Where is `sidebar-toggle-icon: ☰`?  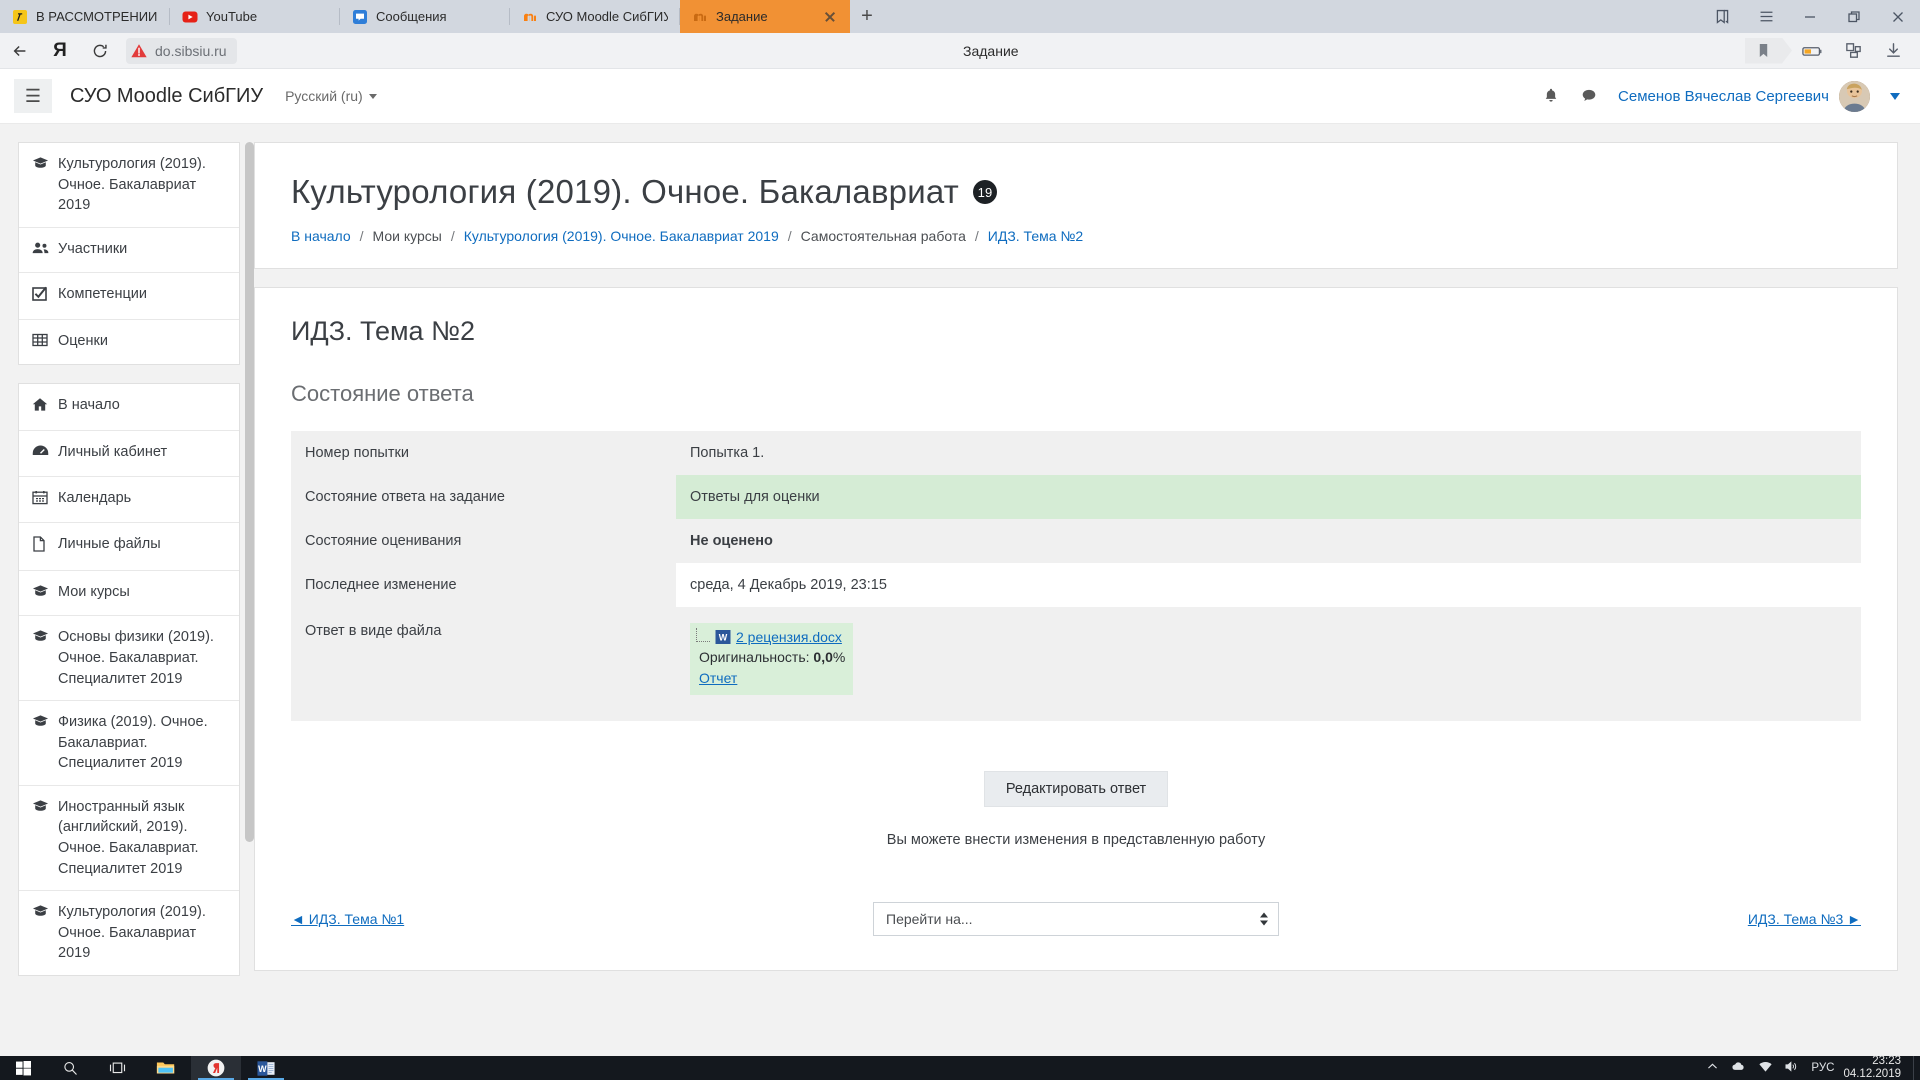 sidebar-toggle-icon: ☰ is located at coordinates (33, 96).